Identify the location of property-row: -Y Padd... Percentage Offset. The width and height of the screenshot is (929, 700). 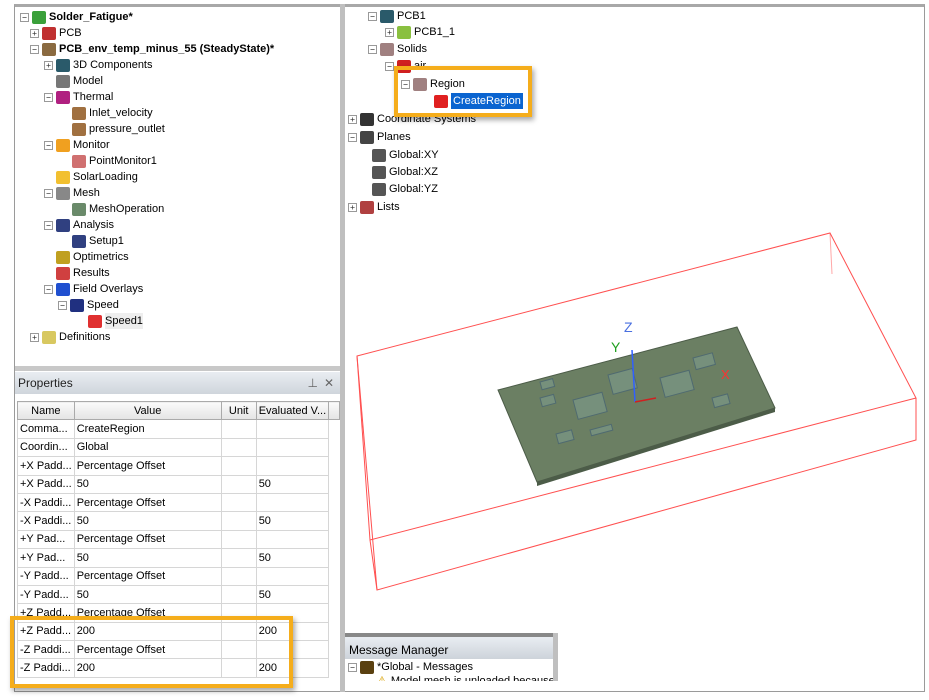
(178, 576).